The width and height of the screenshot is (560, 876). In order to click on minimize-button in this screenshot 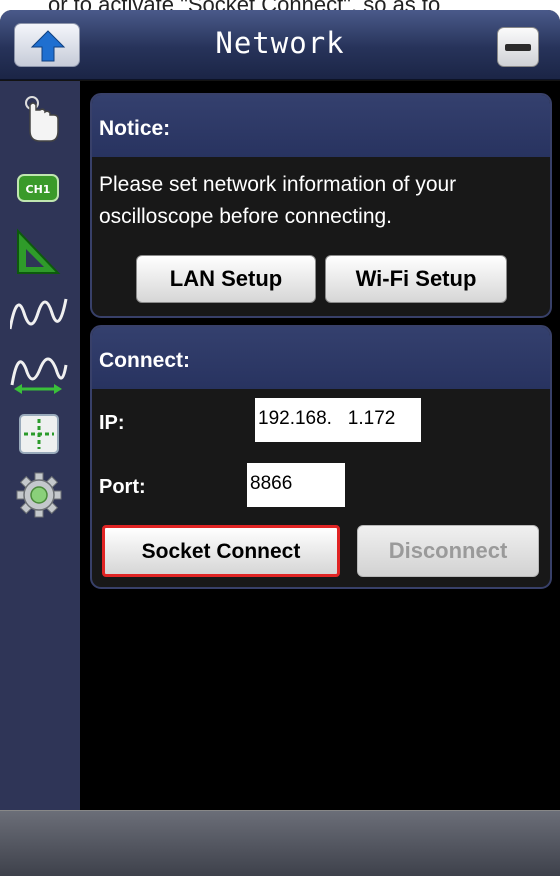, I will do `click(518, 47)`.